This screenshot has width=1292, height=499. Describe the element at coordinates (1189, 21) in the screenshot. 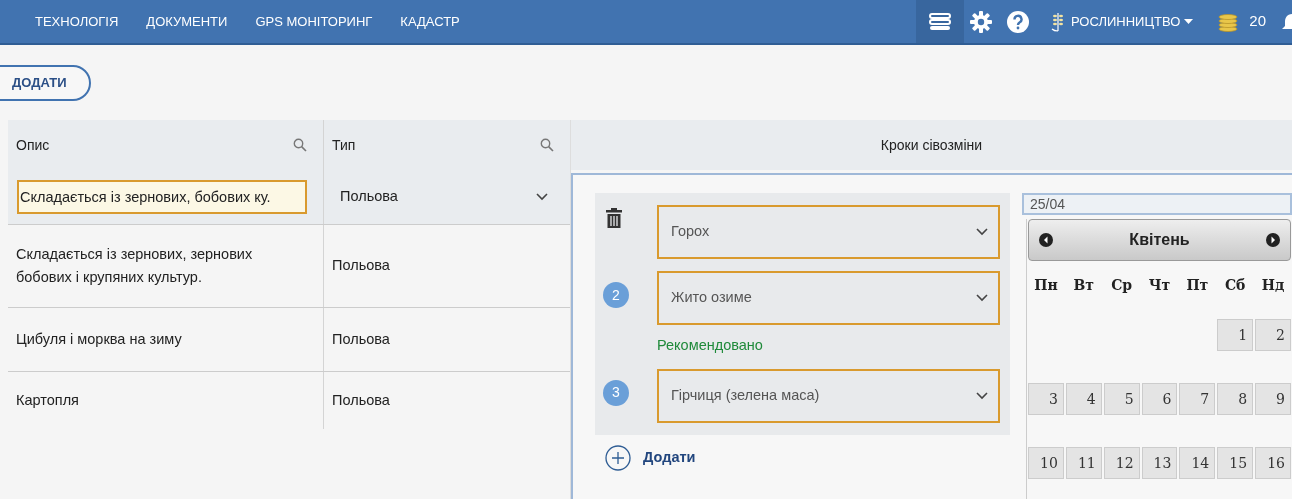

I see `caret-icon` at that location.